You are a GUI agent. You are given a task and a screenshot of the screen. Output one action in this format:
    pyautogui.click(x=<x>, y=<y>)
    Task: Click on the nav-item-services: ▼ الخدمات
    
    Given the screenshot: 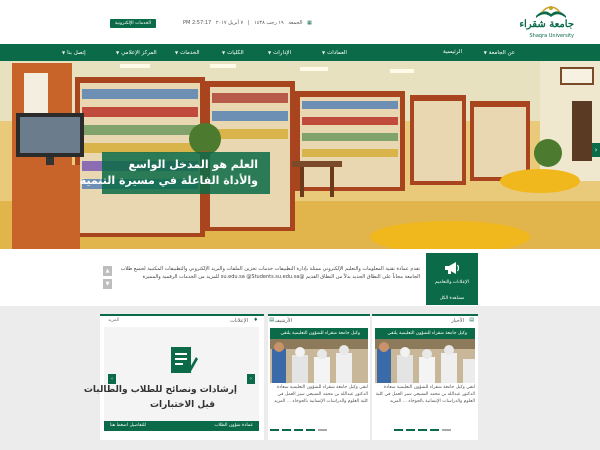 What is the action you would take?
    pyautogui.click(x=187, y=52)
    